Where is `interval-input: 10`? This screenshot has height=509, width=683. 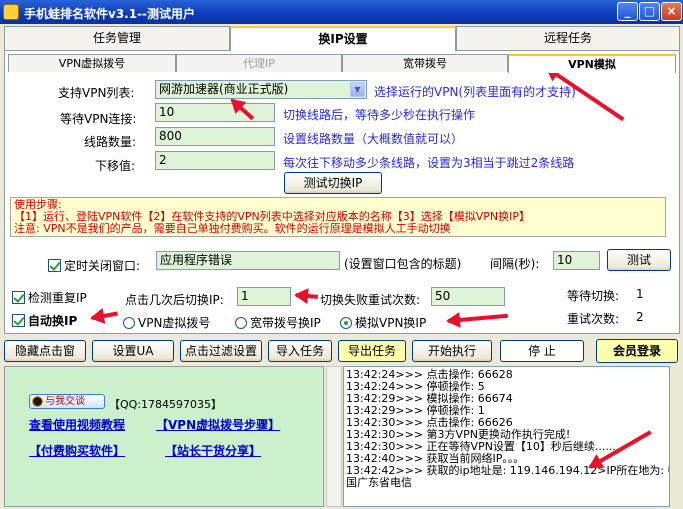
interval-input: 10 is located at coordinates (576, 260).